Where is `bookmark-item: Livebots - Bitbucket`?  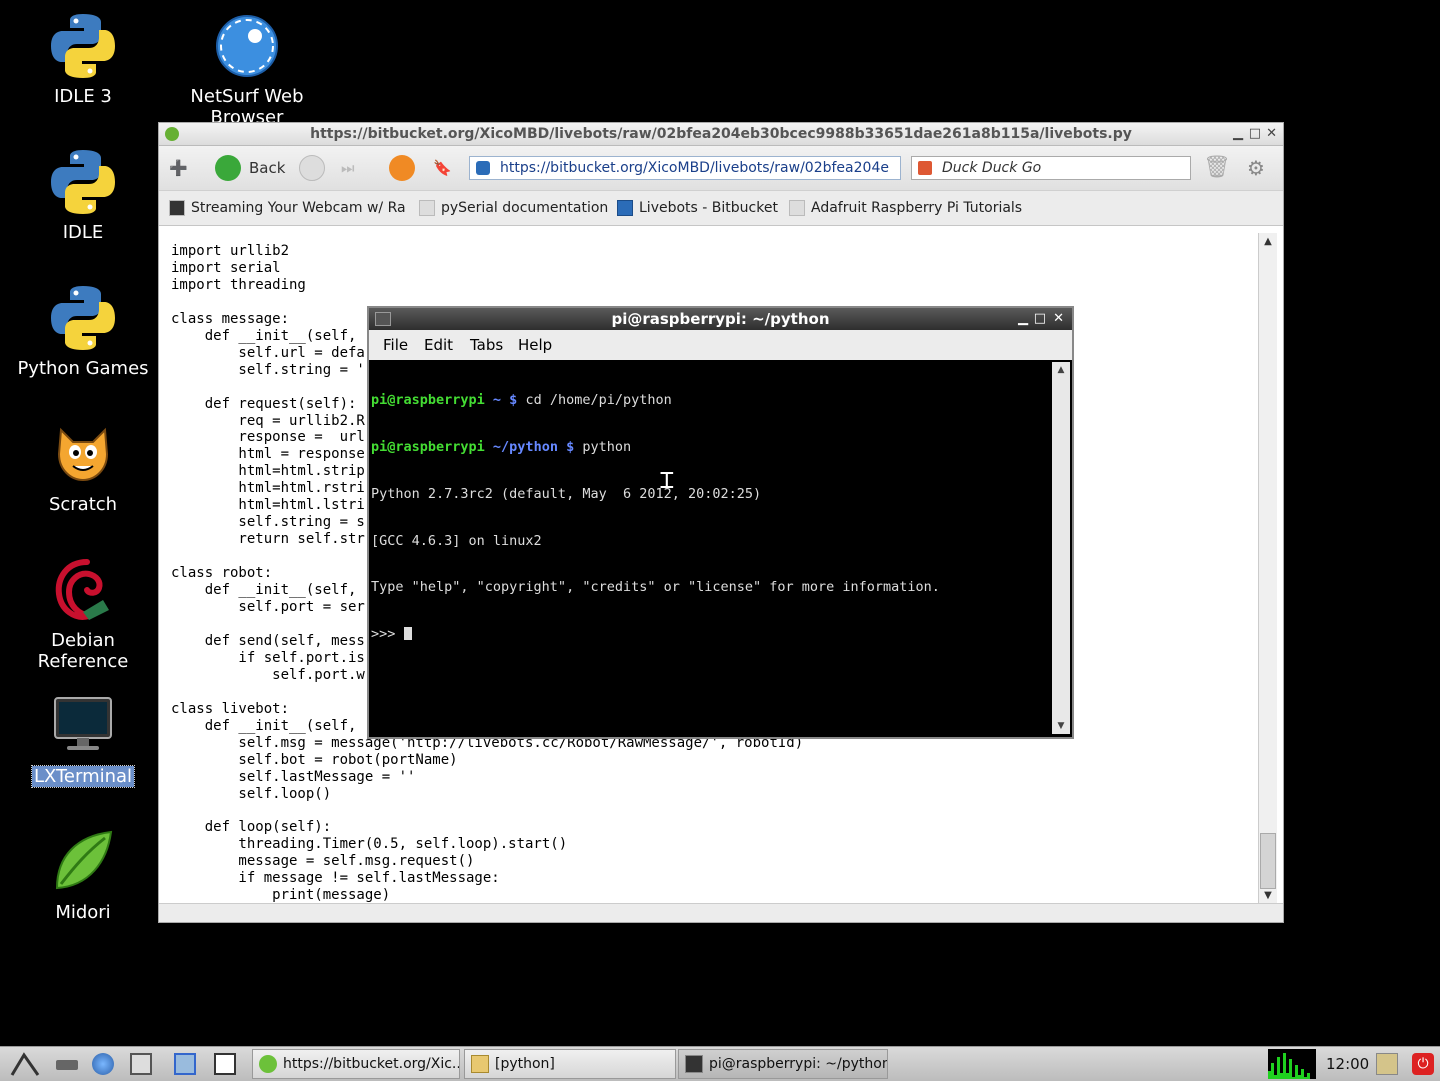
bookmark-item: Livebots - Bitbucket is located at coordinates (697, 208).